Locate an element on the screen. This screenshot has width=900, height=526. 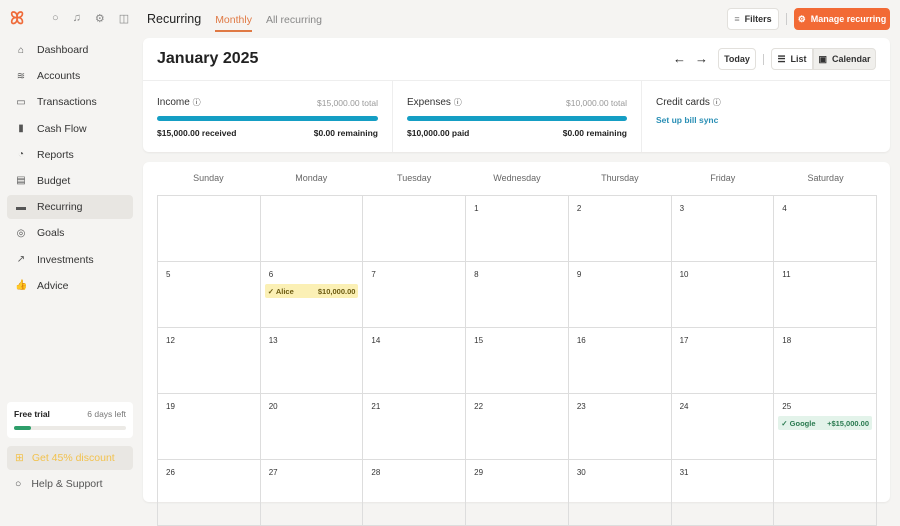
income-progress is located at coordinates (267, 118).